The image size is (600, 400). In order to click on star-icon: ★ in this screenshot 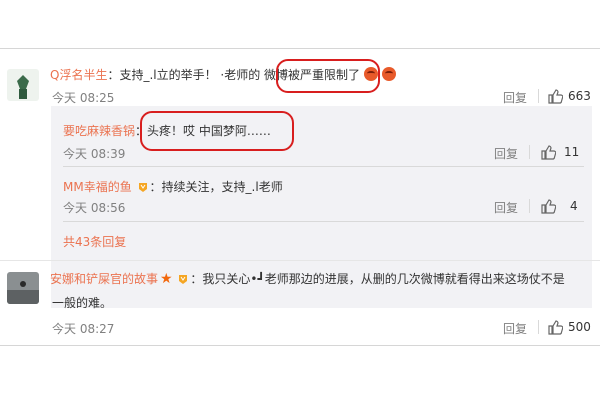, I will do `click(166, 279)`.